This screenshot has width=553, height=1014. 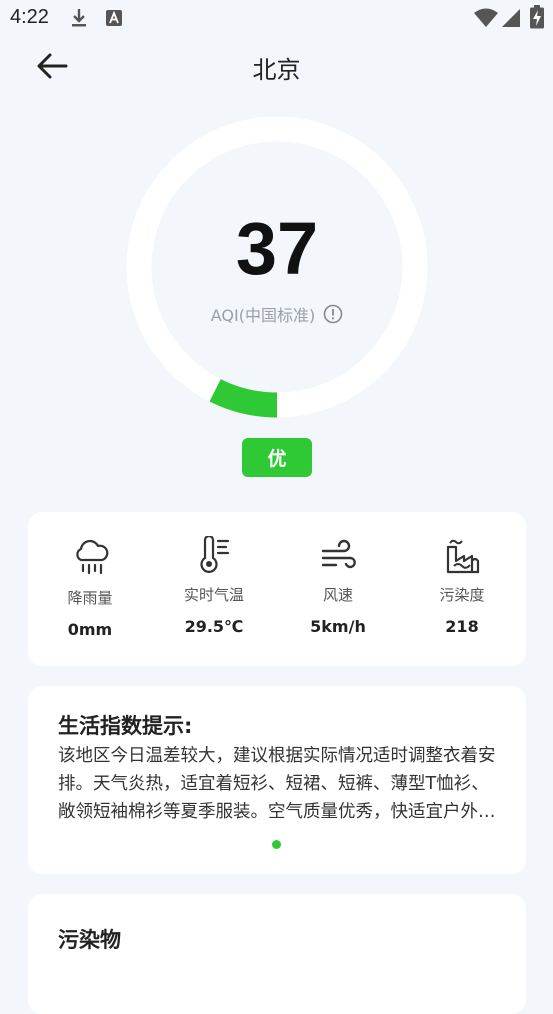 I want to click on stat-value: 0mm, so click(x=90, y=629).